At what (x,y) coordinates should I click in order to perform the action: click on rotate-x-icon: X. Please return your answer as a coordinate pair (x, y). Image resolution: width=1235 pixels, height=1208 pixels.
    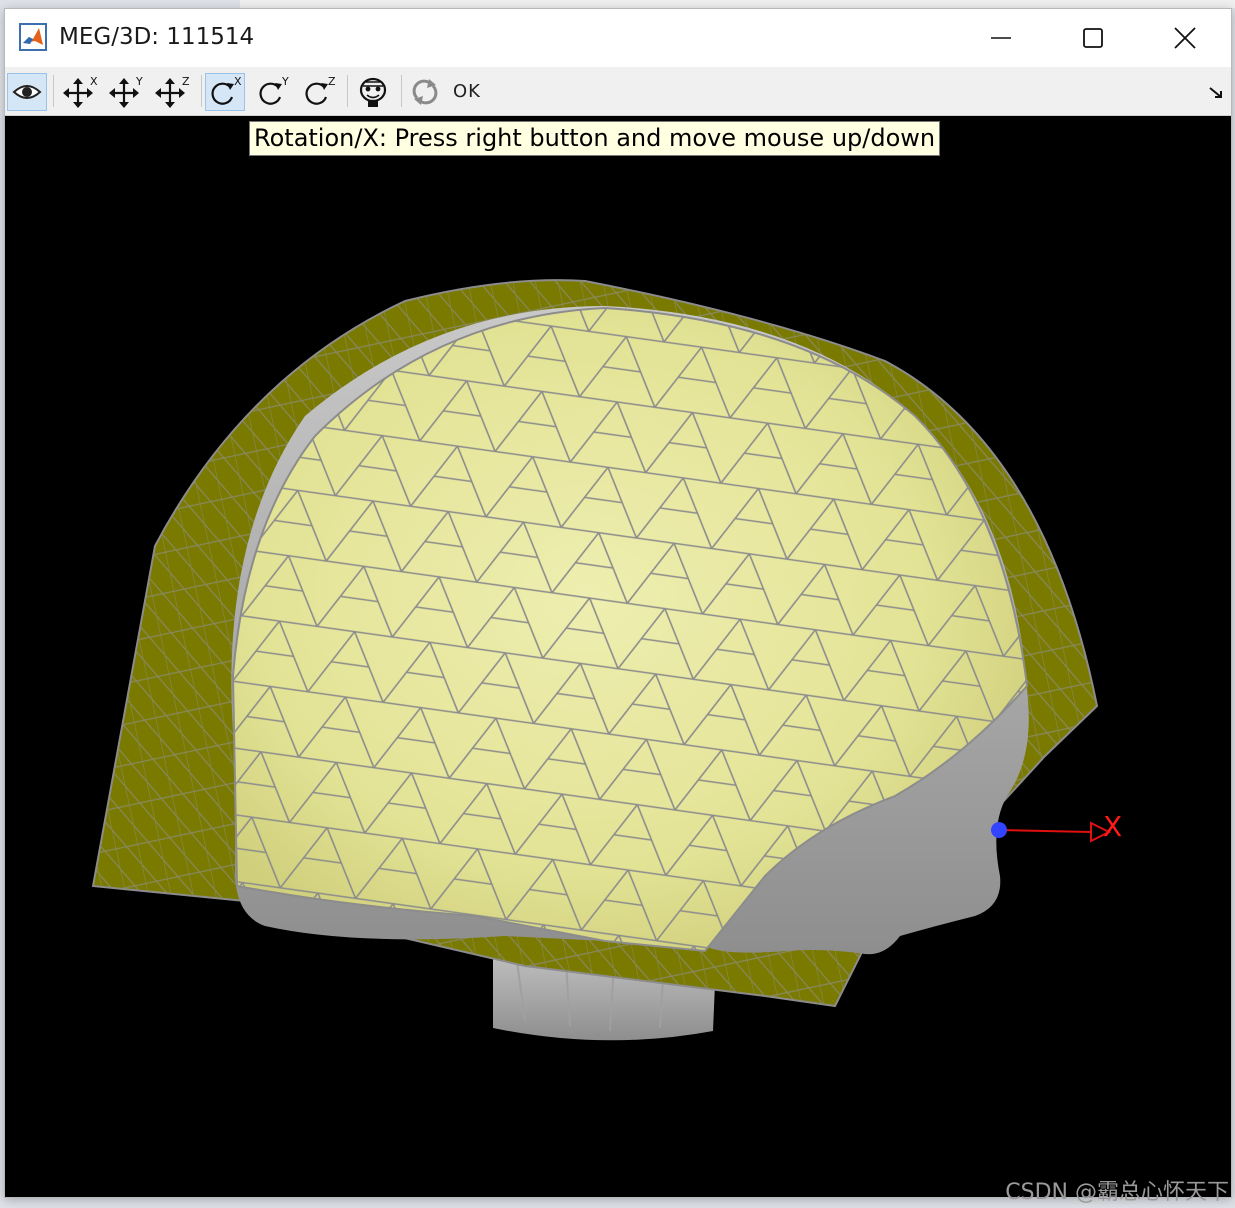
    Looking at the image, I should click on (226, 90).